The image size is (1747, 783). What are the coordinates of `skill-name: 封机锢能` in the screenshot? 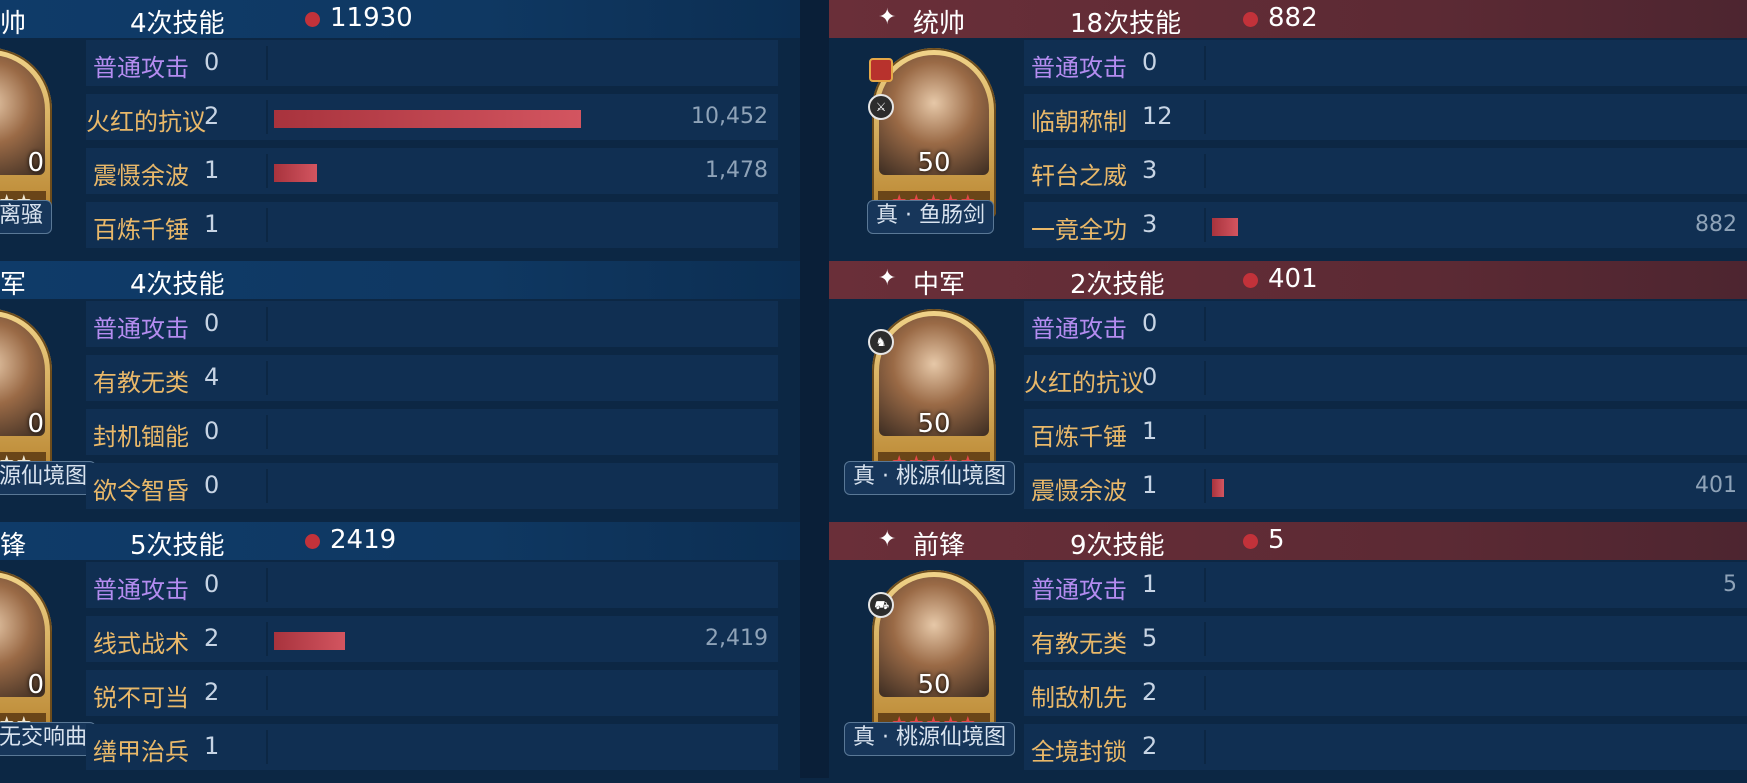 It's located at (141, 437).